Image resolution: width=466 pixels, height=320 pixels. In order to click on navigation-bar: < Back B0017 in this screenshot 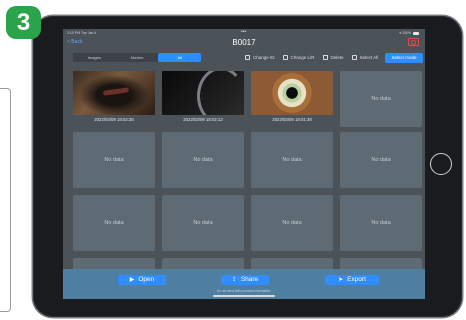, I will do `click(244, 43)`.